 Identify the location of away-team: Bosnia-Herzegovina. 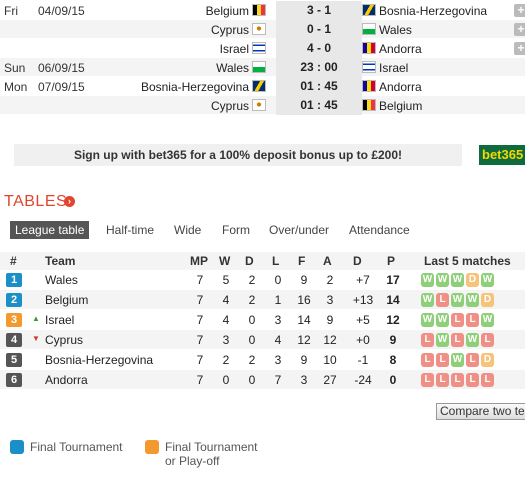
(433, 11).